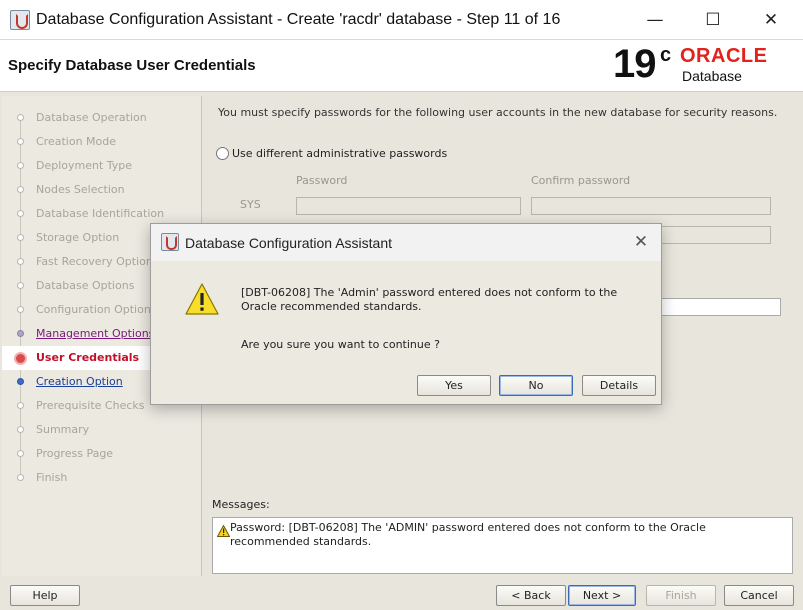 The height and width of the screenshot is (610, 803). I want to click on close-window-button: ✕, so click(771, 20).